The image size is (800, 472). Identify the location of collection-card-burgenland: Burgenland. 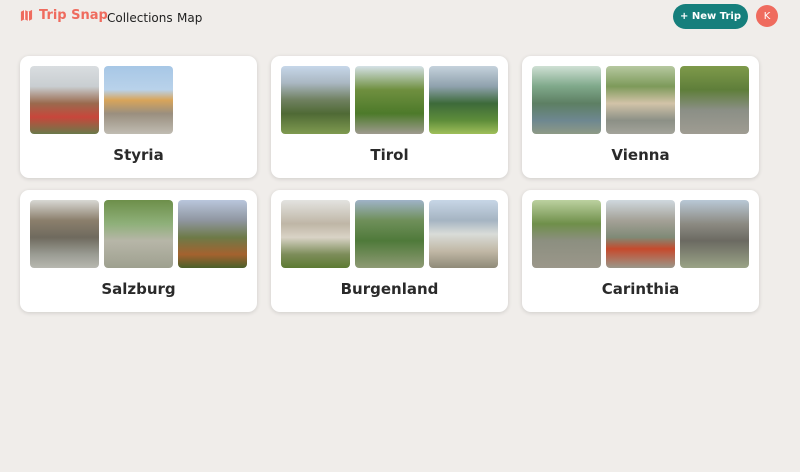
(389, 251).